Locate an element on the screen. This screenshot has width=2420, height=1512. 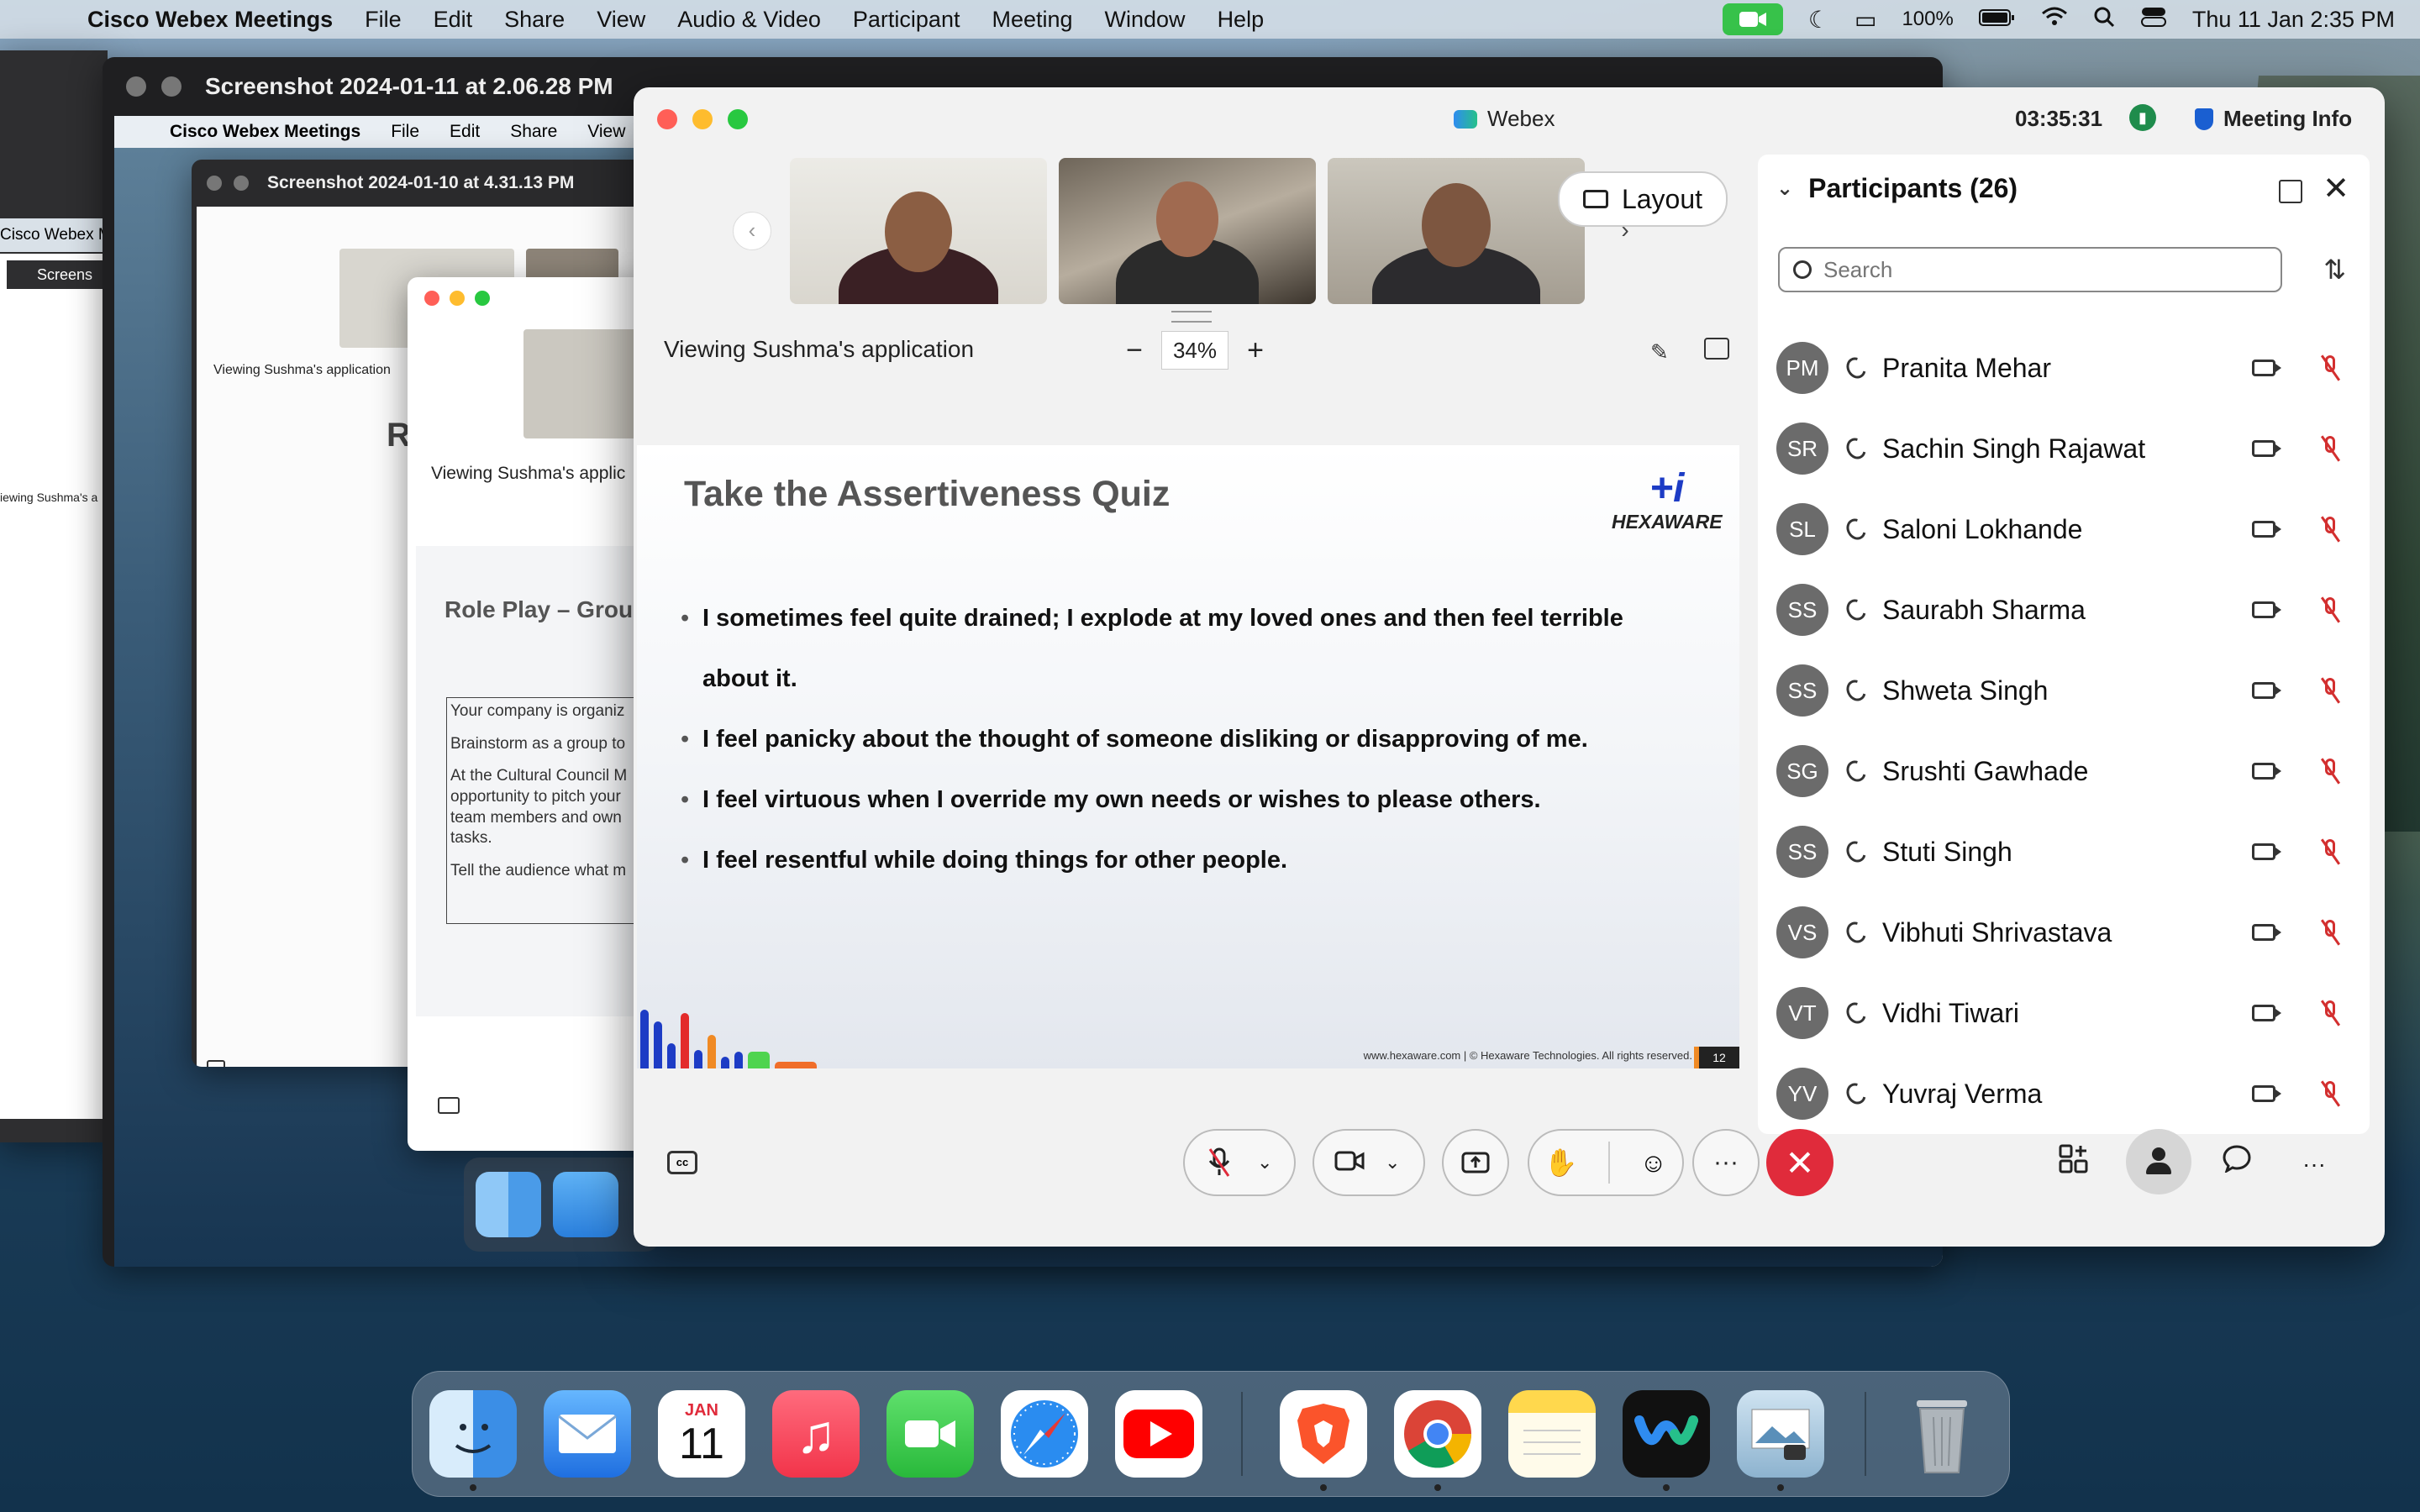
chrome-icon is located at coordinates (1437, 1434).